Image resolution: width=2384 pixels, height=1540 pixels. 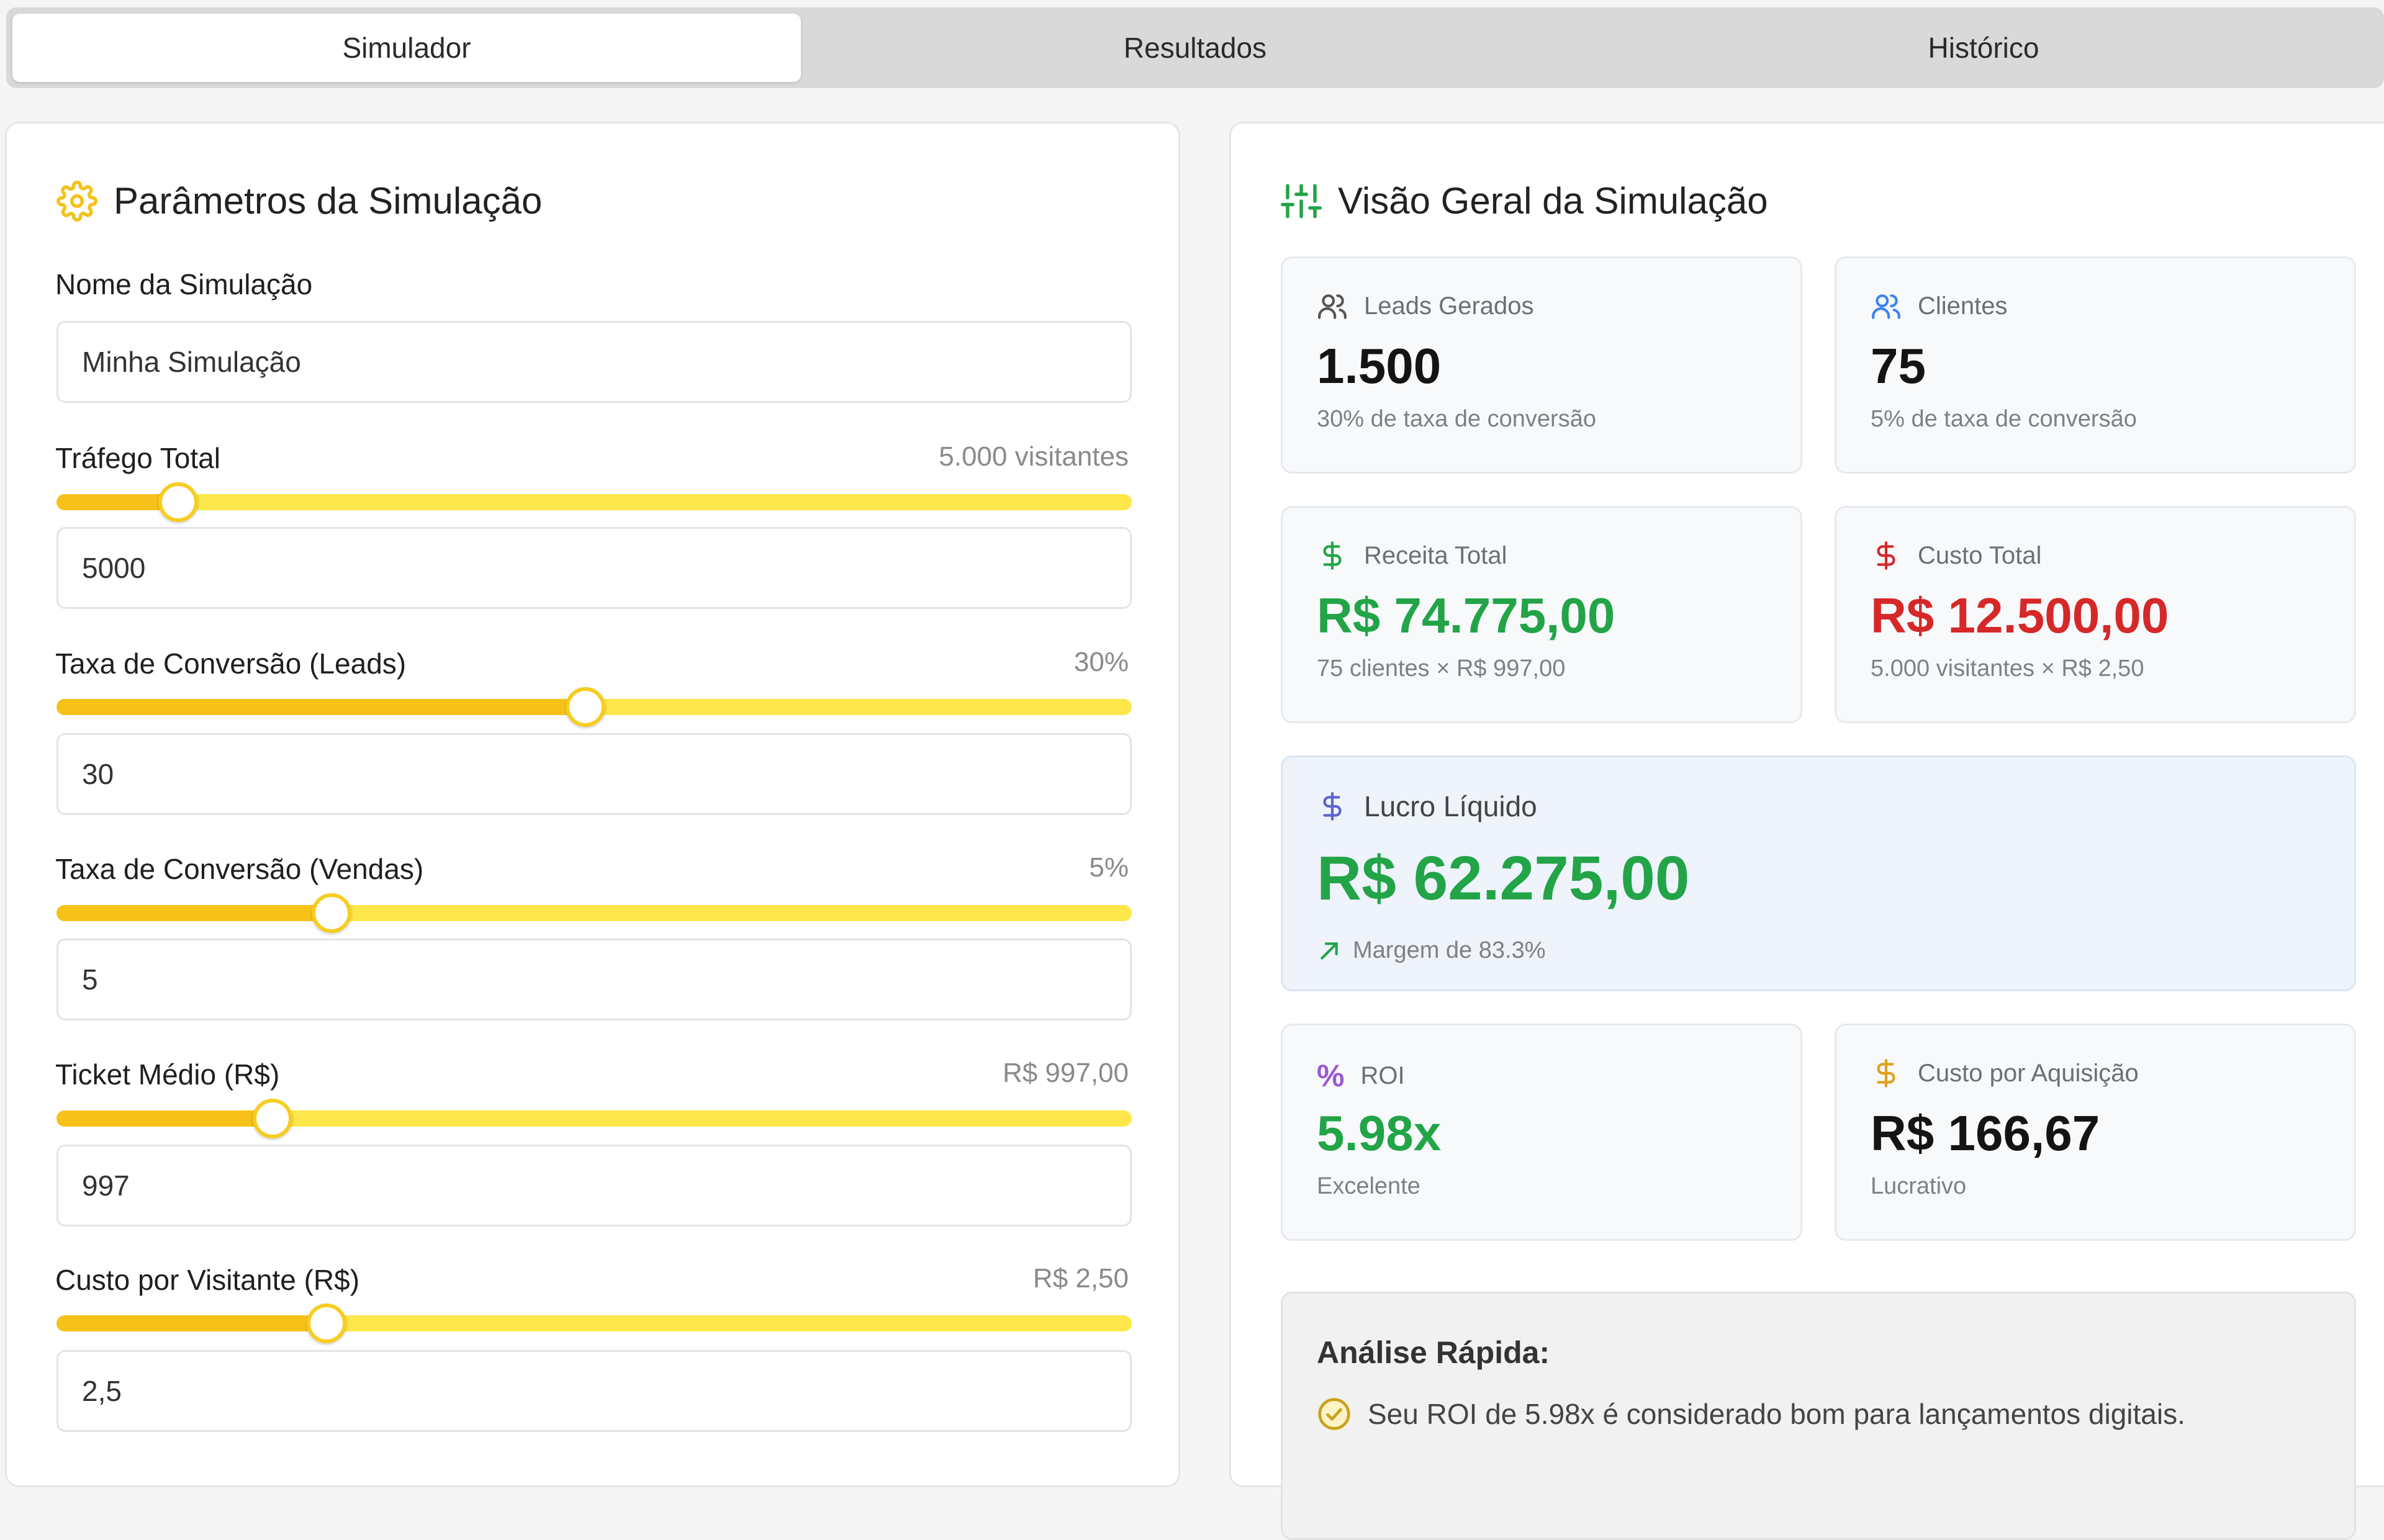 What do you see at coordinates (1034, 456) in the screenshot?
I see `traffic-value: 5.000 visitantes` at bounding box center [1034, 456].